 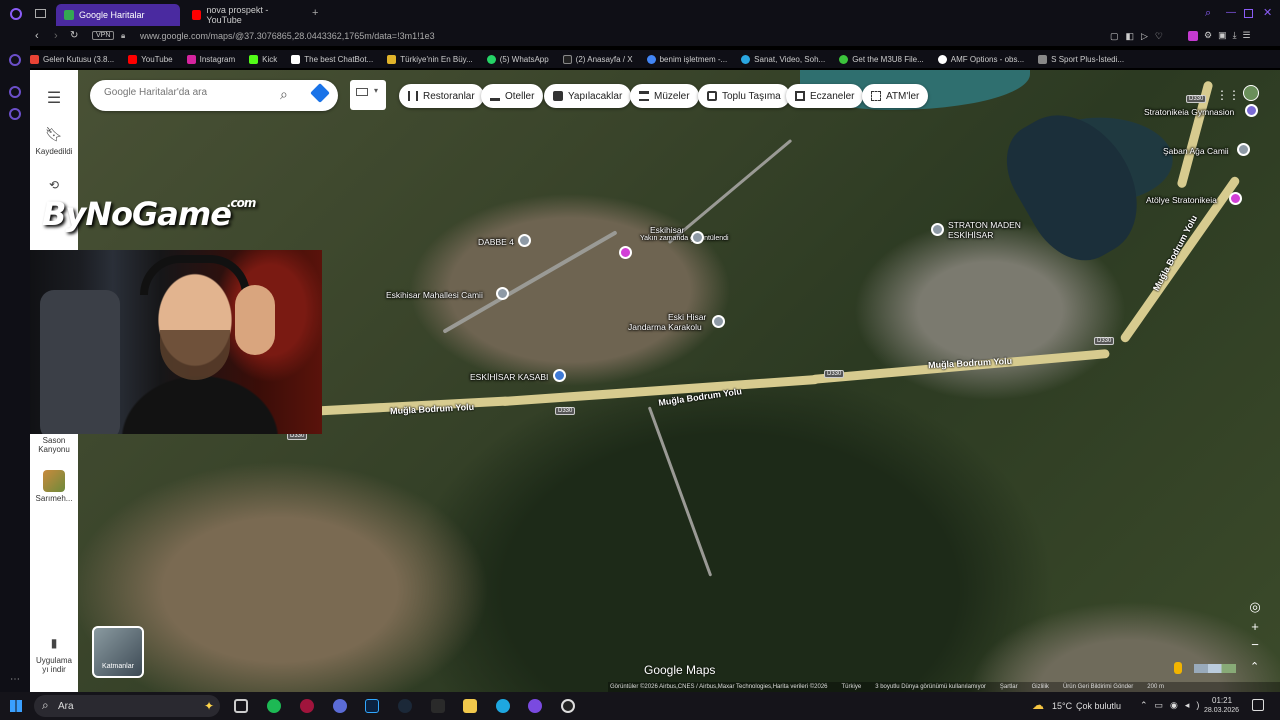 What do you see at coordinates (263, 59) in the screenshot?
I see `bookmark-kick: Kick` at bounding box center [263, 59].